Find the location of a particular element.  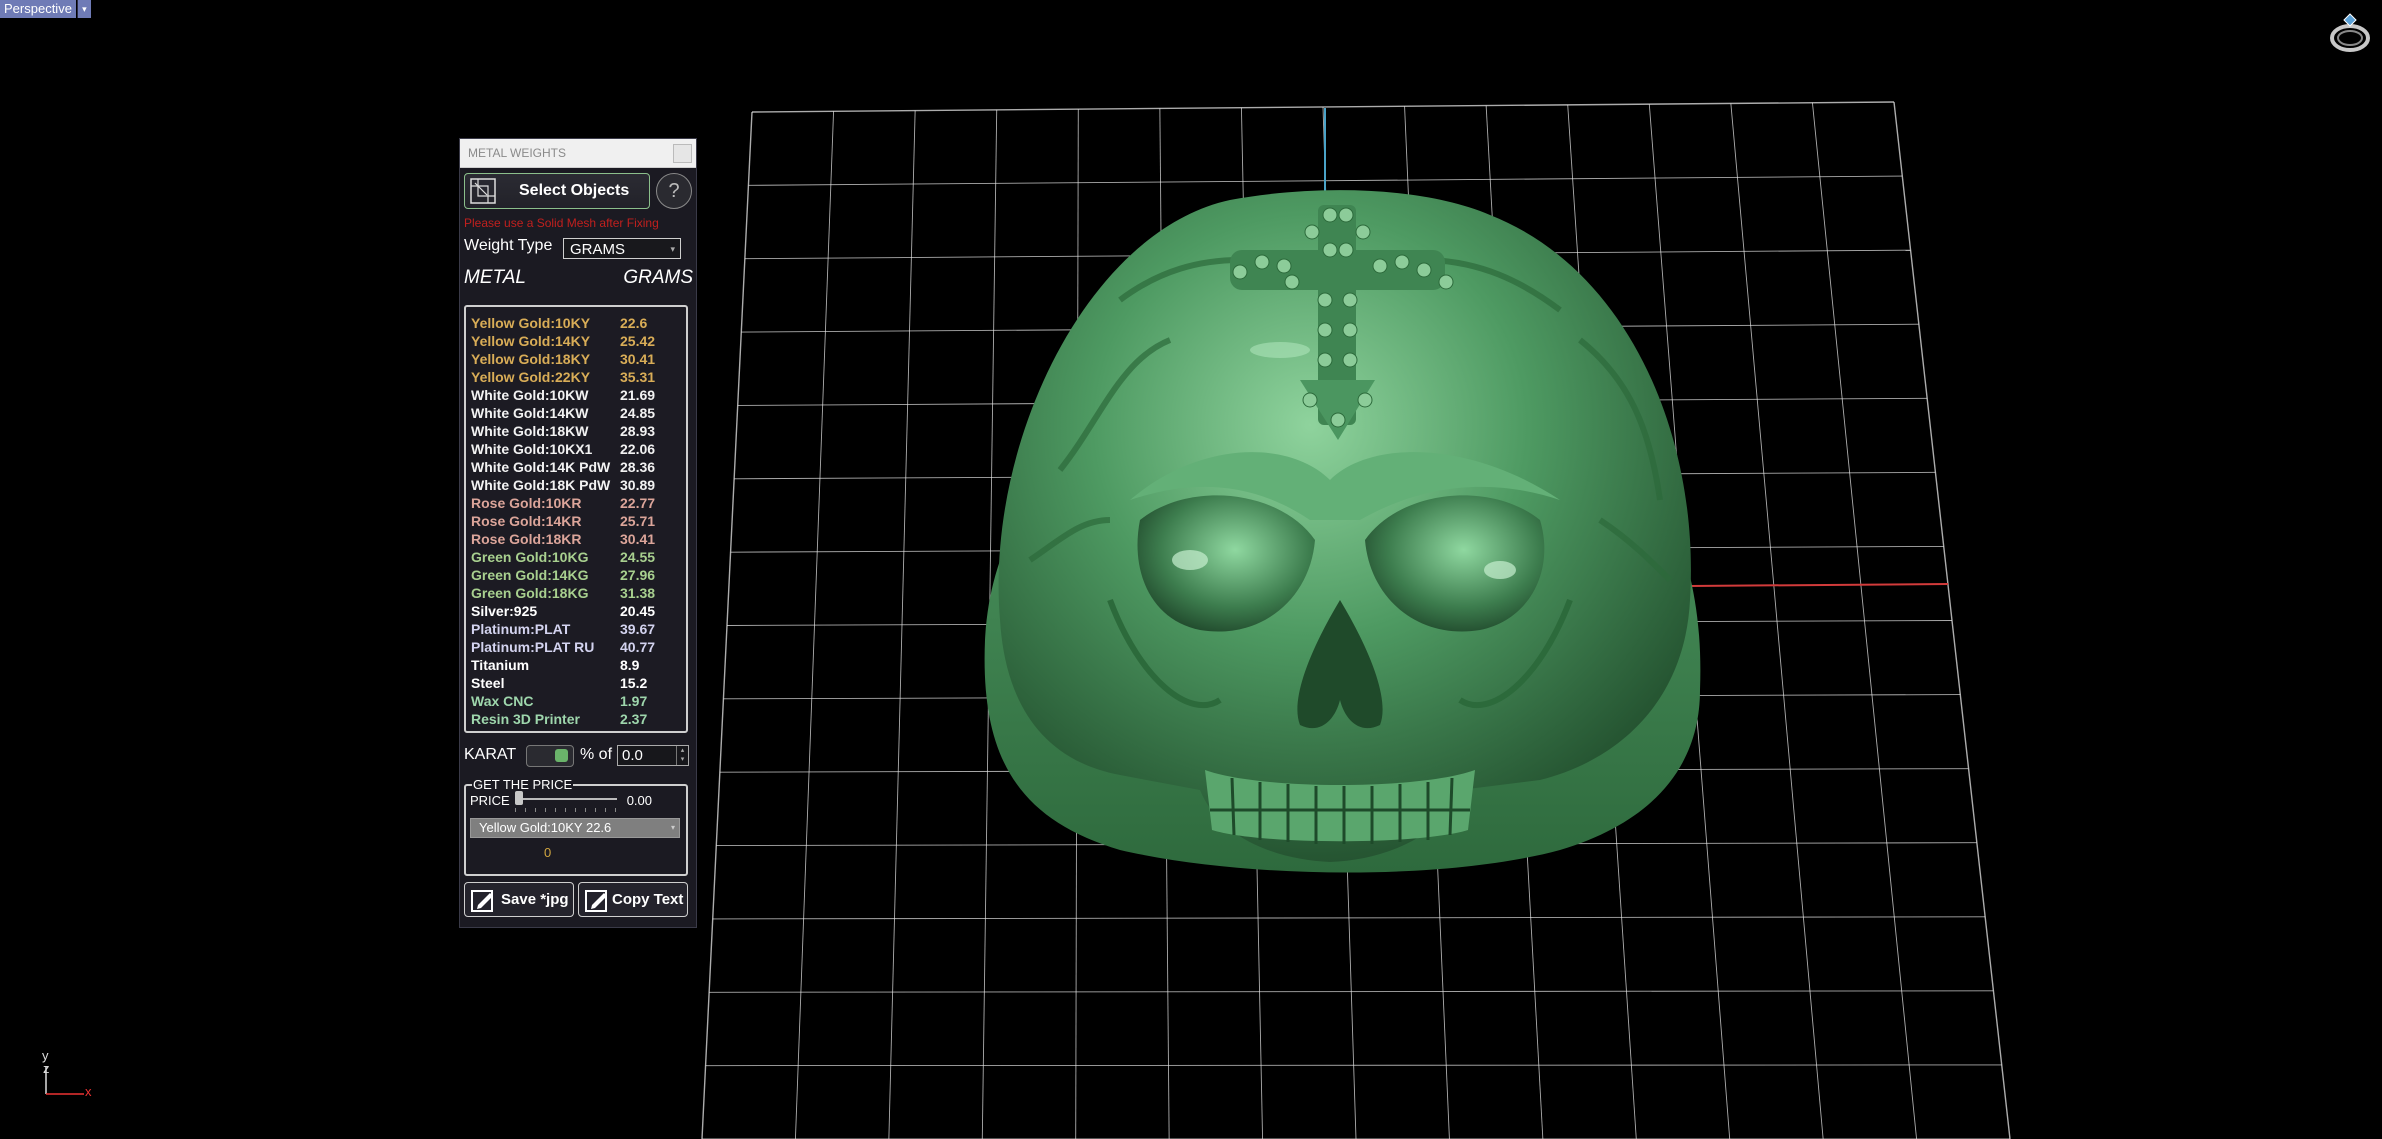

metal-name: Silver:925 is located at coordinates (504, 611).